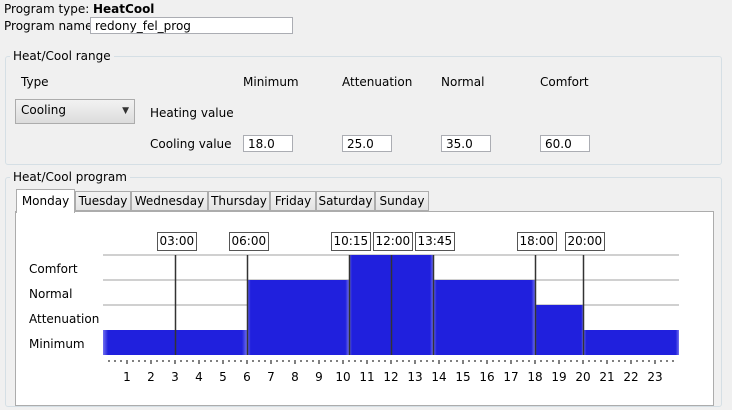  Describe the element at coordinates (271, 82) in the screenshot. I see `column-minimum: Minimum` at that location.